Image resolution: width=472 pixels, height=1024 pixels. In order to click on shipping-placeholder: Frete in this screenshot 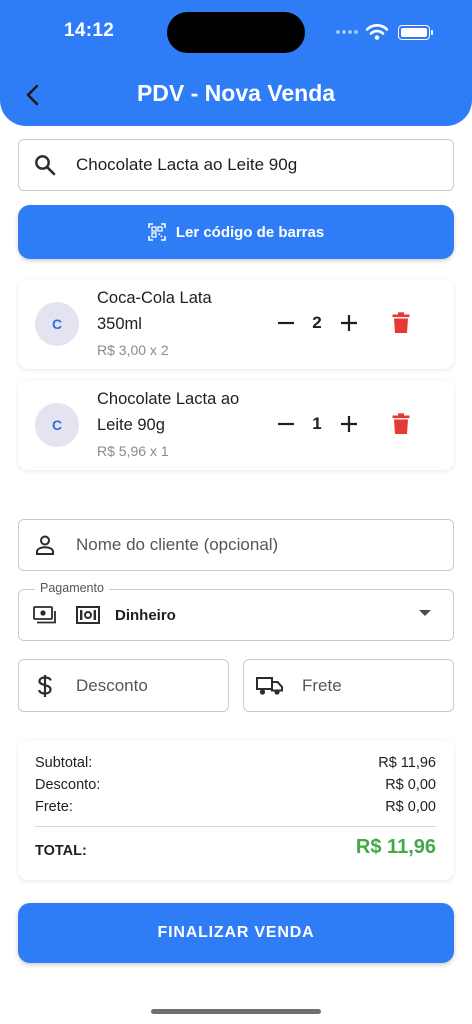, I will do `click(322, 685)`.